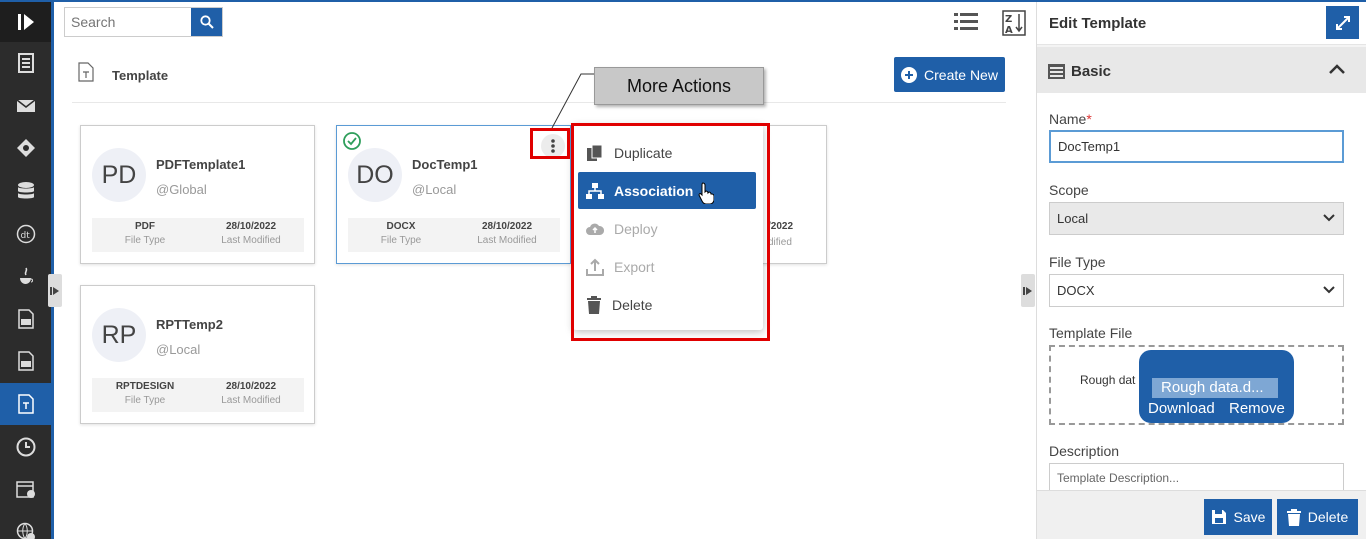  Describe the element at coordinates (119, 175) in the screenshot. I see `avatar: PD` at that location.